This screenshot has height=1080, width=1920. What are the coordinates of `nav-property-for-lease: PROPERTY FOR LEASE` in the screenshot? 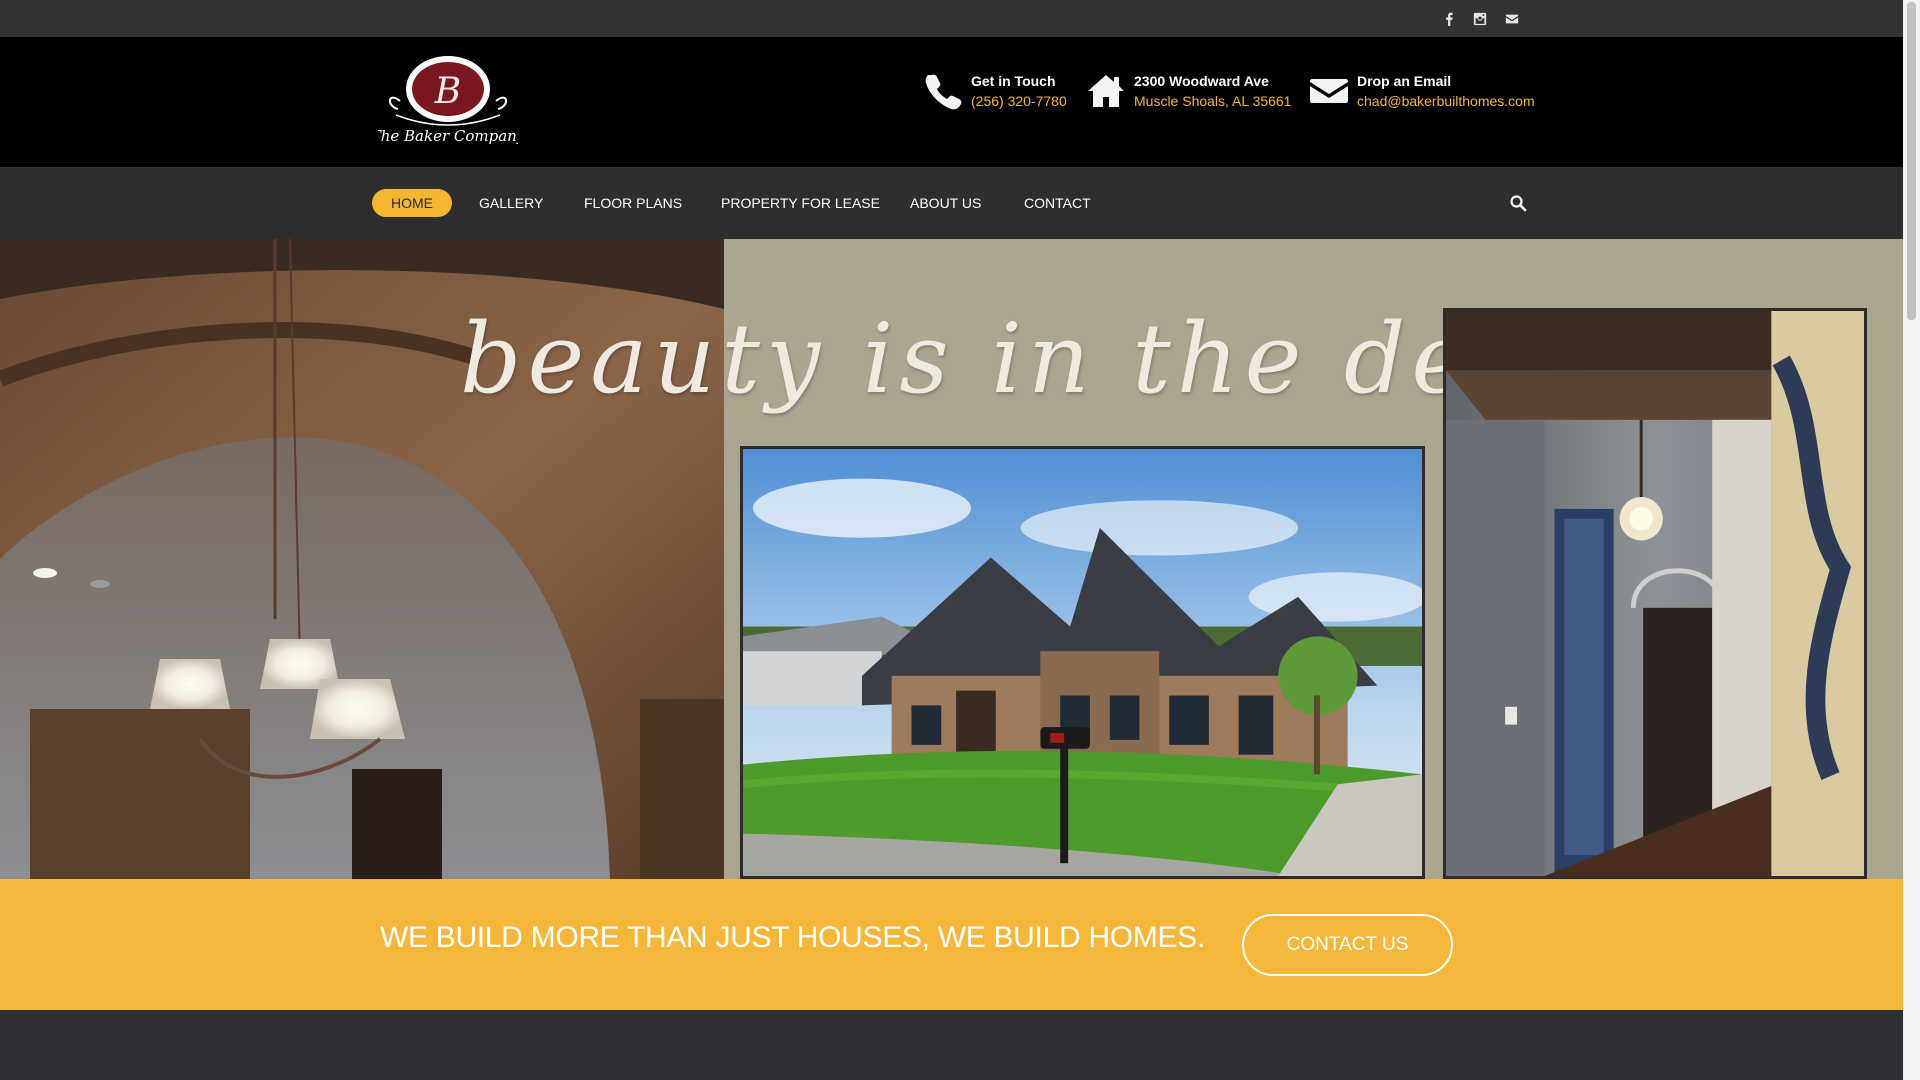 It's located at (800, 203).